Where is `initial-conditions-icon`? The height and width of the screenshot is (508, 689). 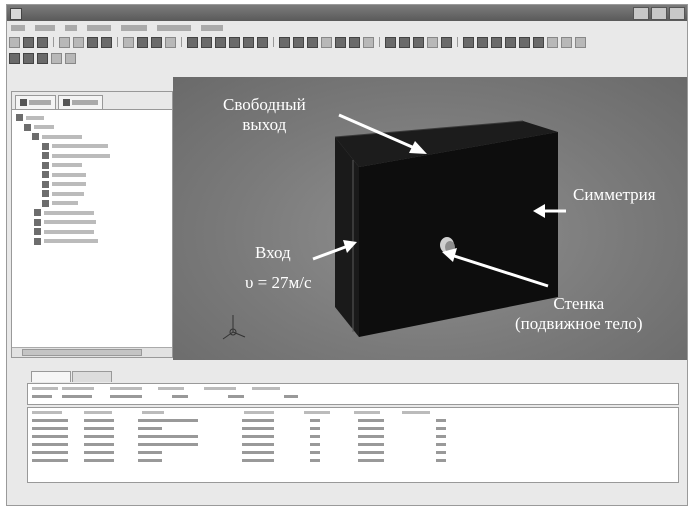
initial-conditions-icon is located at coordinates (37, 222).